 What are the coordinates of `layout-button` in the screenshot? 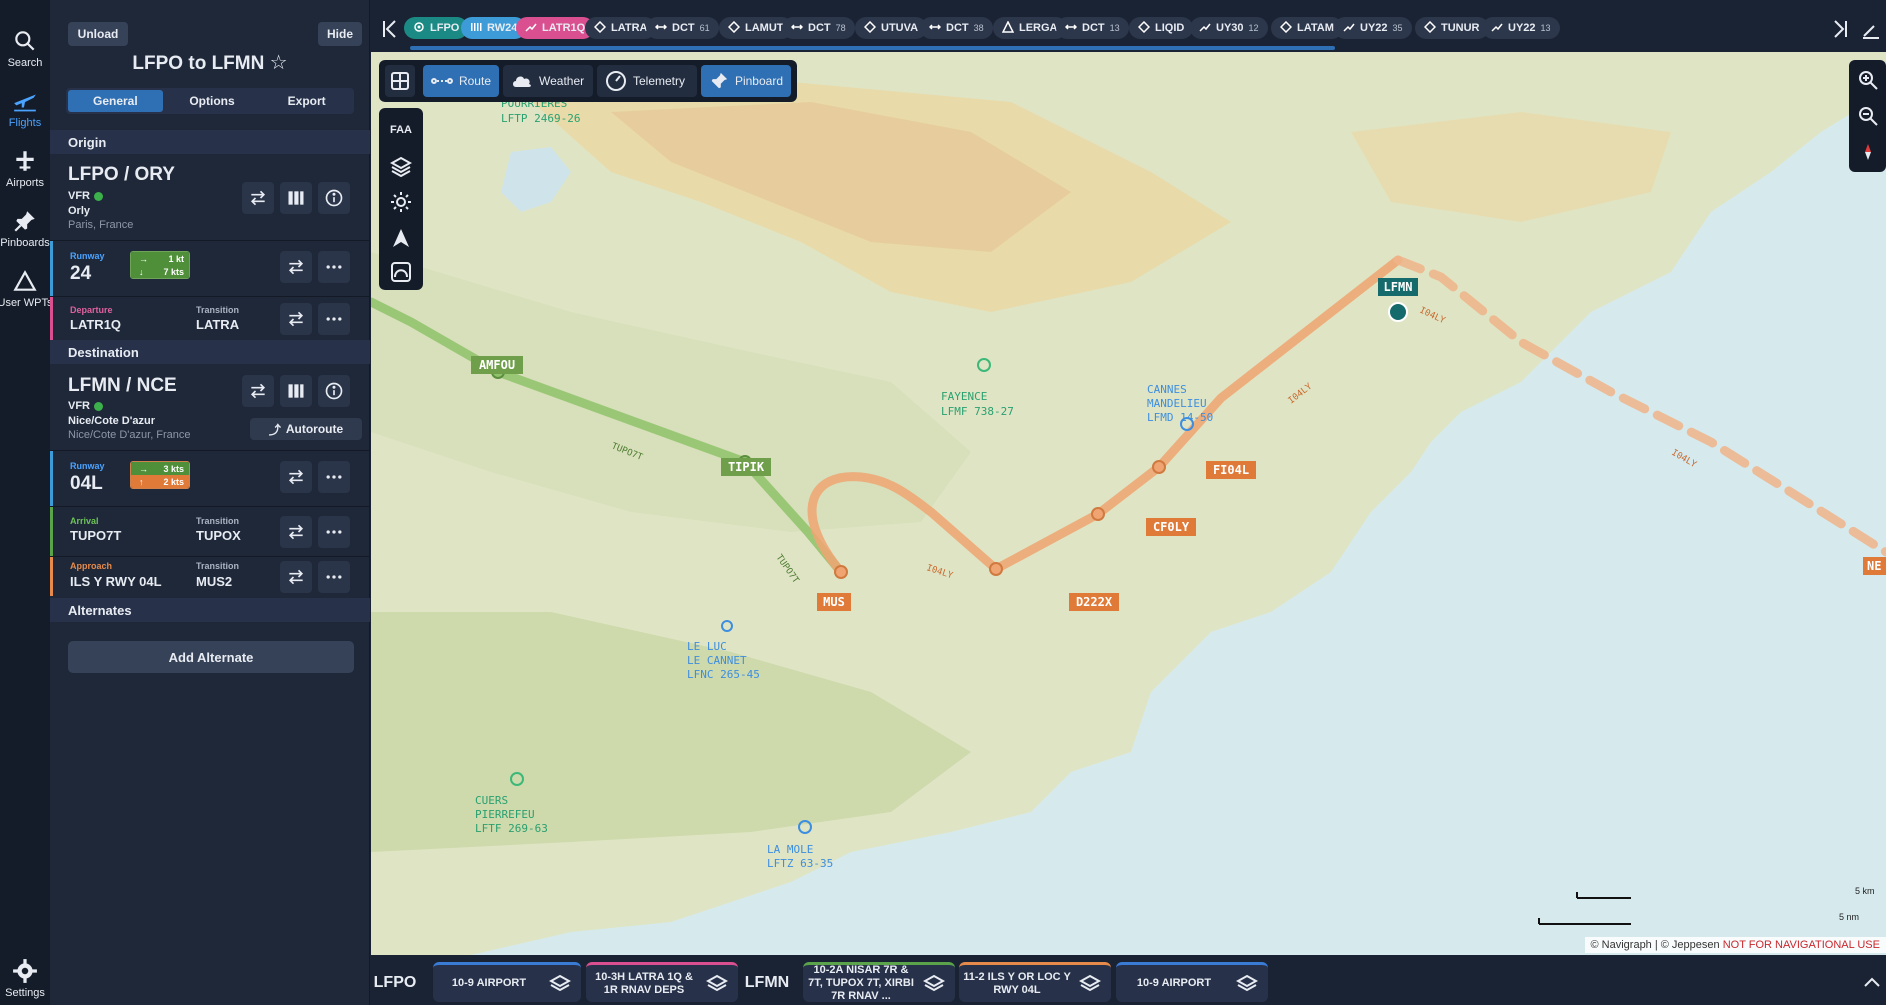 It's located at (400, 81).